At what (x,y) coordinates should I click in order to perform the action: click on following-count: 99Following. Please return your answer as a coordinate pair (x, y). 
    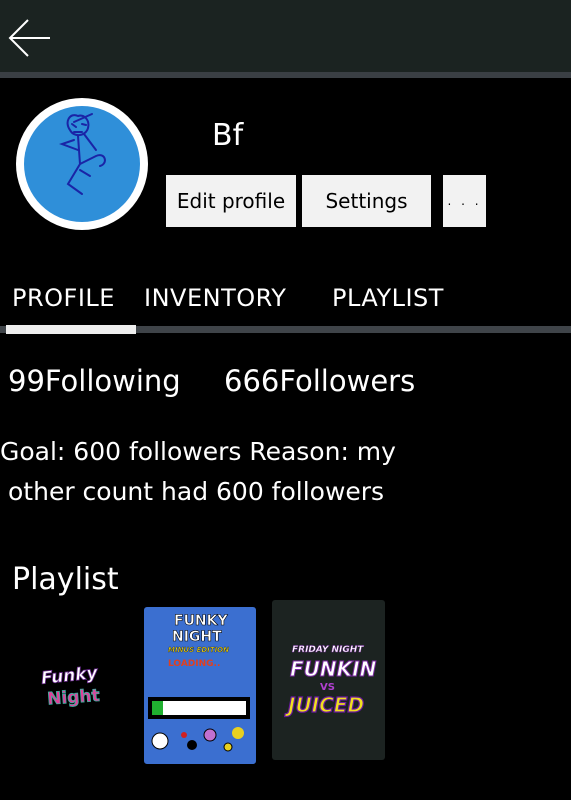
    Looking at the image, I should click on (94, 381).